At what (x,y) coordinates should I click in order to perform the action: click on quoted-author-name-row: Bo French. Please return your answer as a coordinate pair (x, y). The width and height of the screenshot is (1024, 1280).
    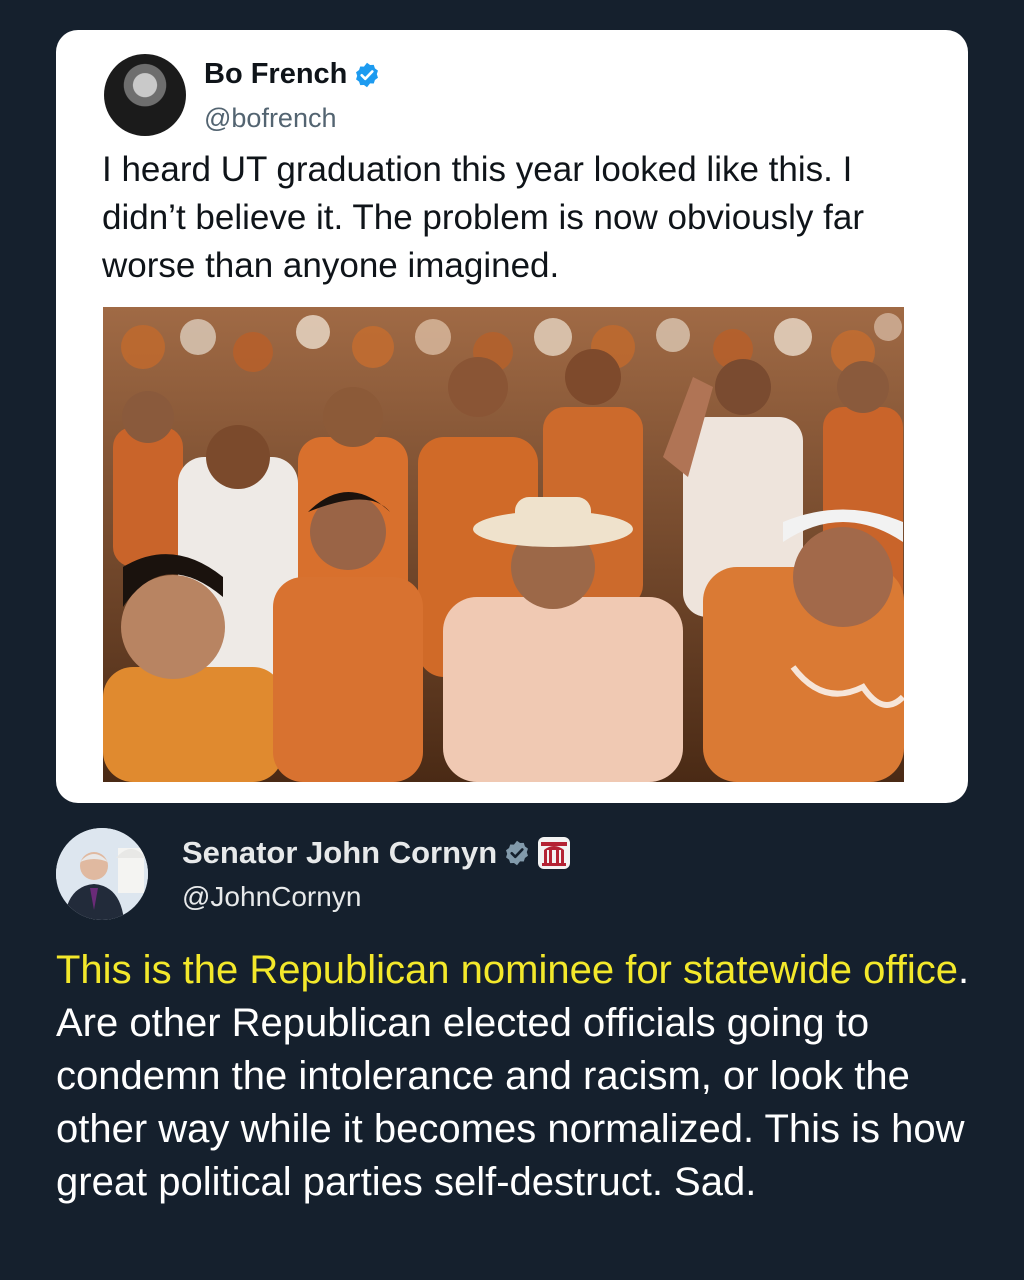
    Looking at the image, I should click on (292, 74).